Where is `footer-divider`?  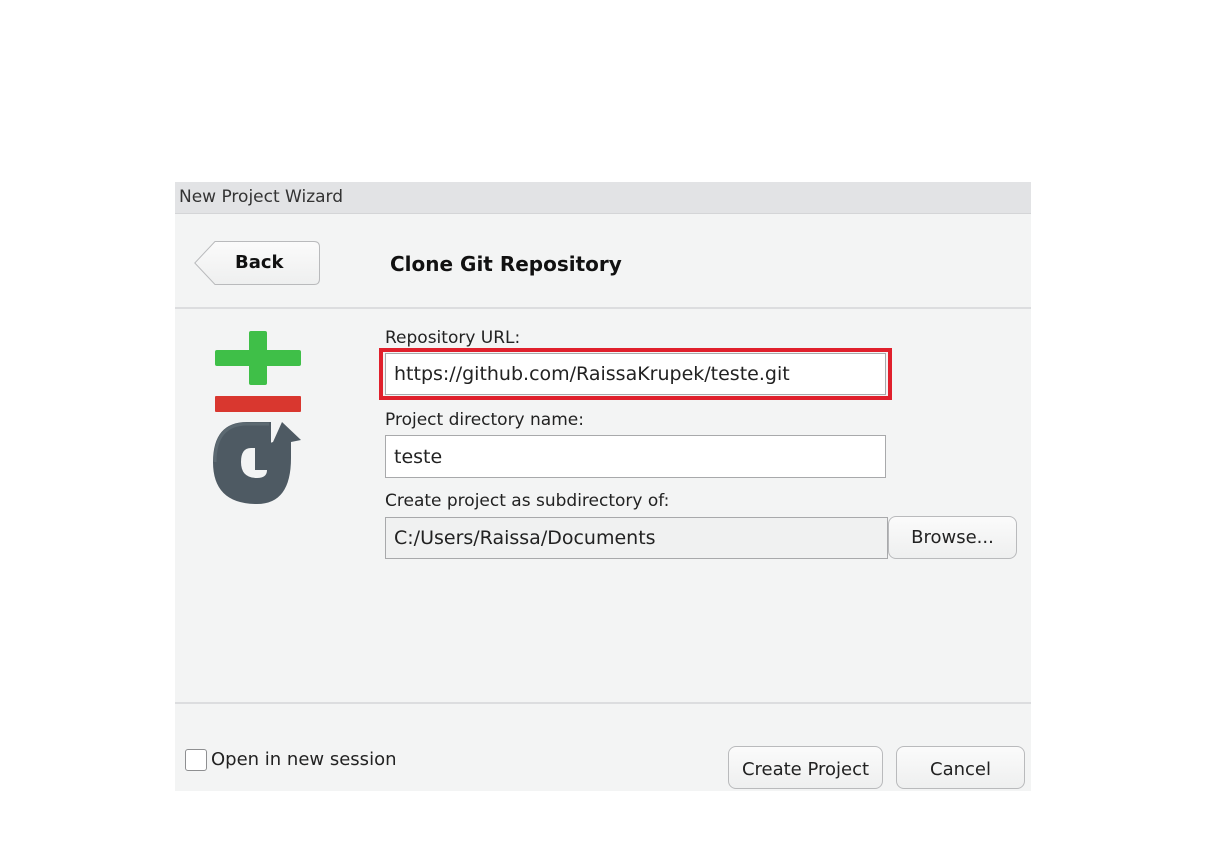
footer-divider is located at coordinates (603, 703).